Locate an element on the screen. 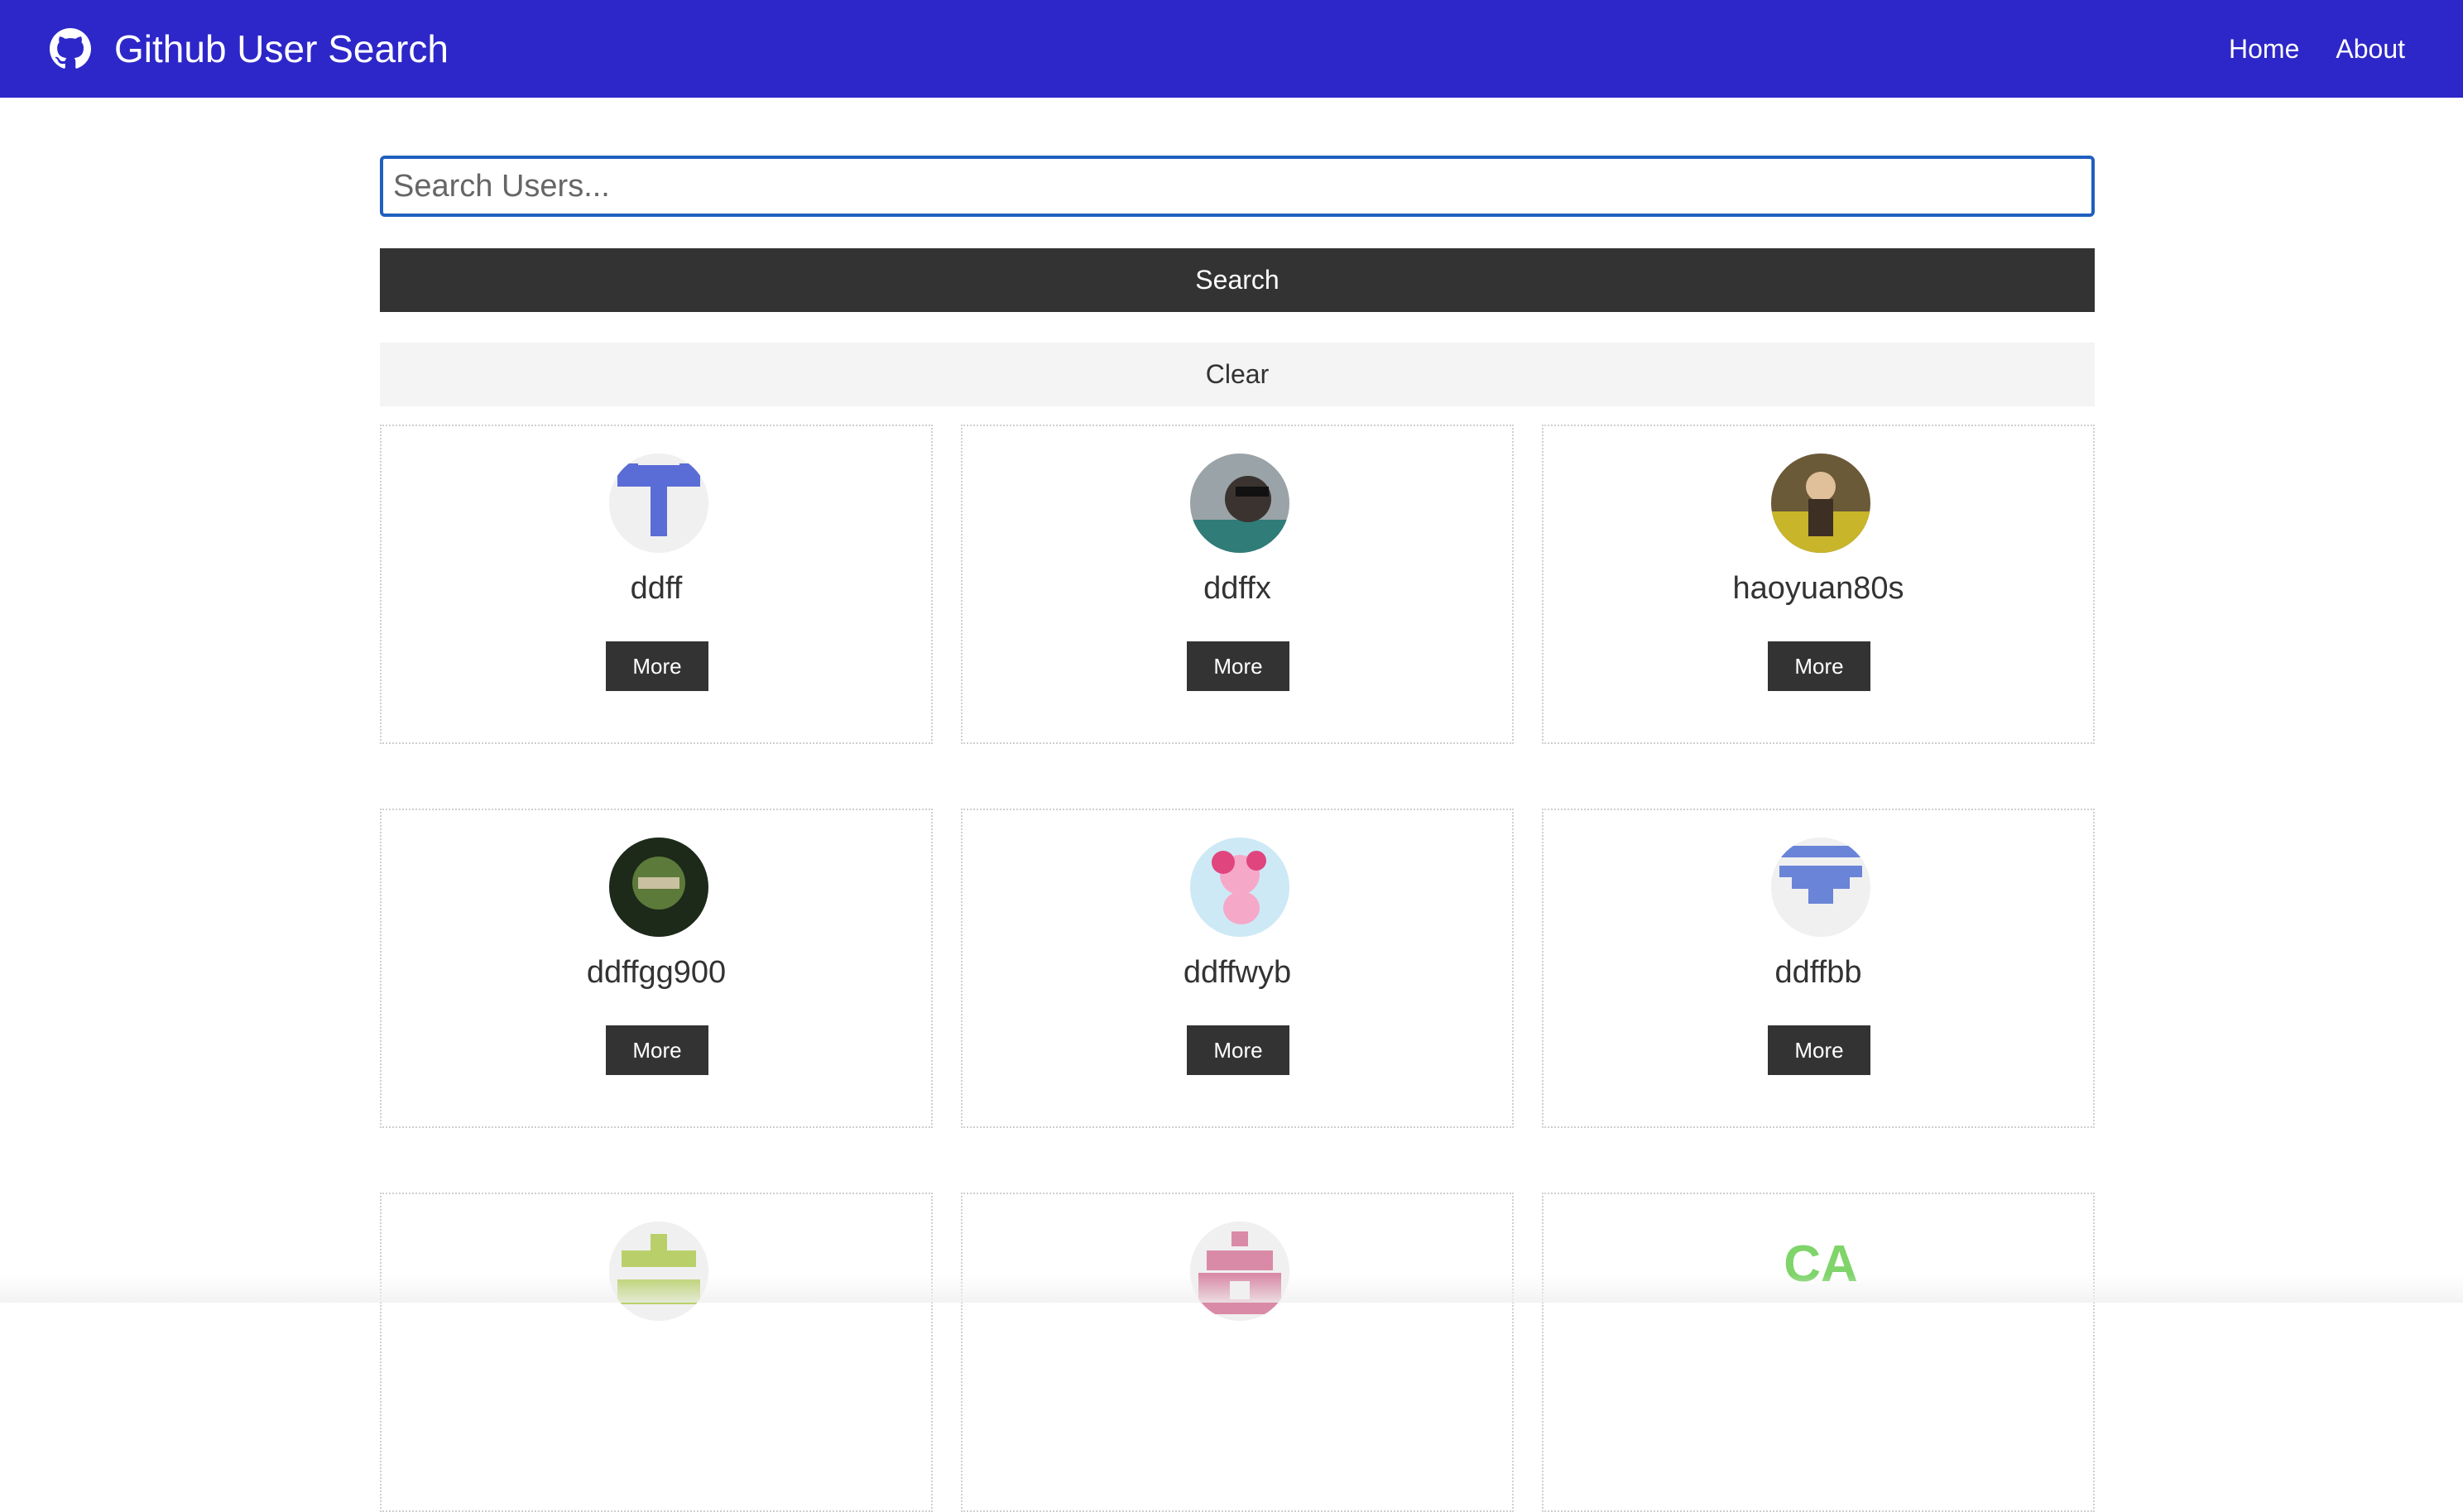  navbar: Github User Search Home About is located at coordinates (1231, 49).